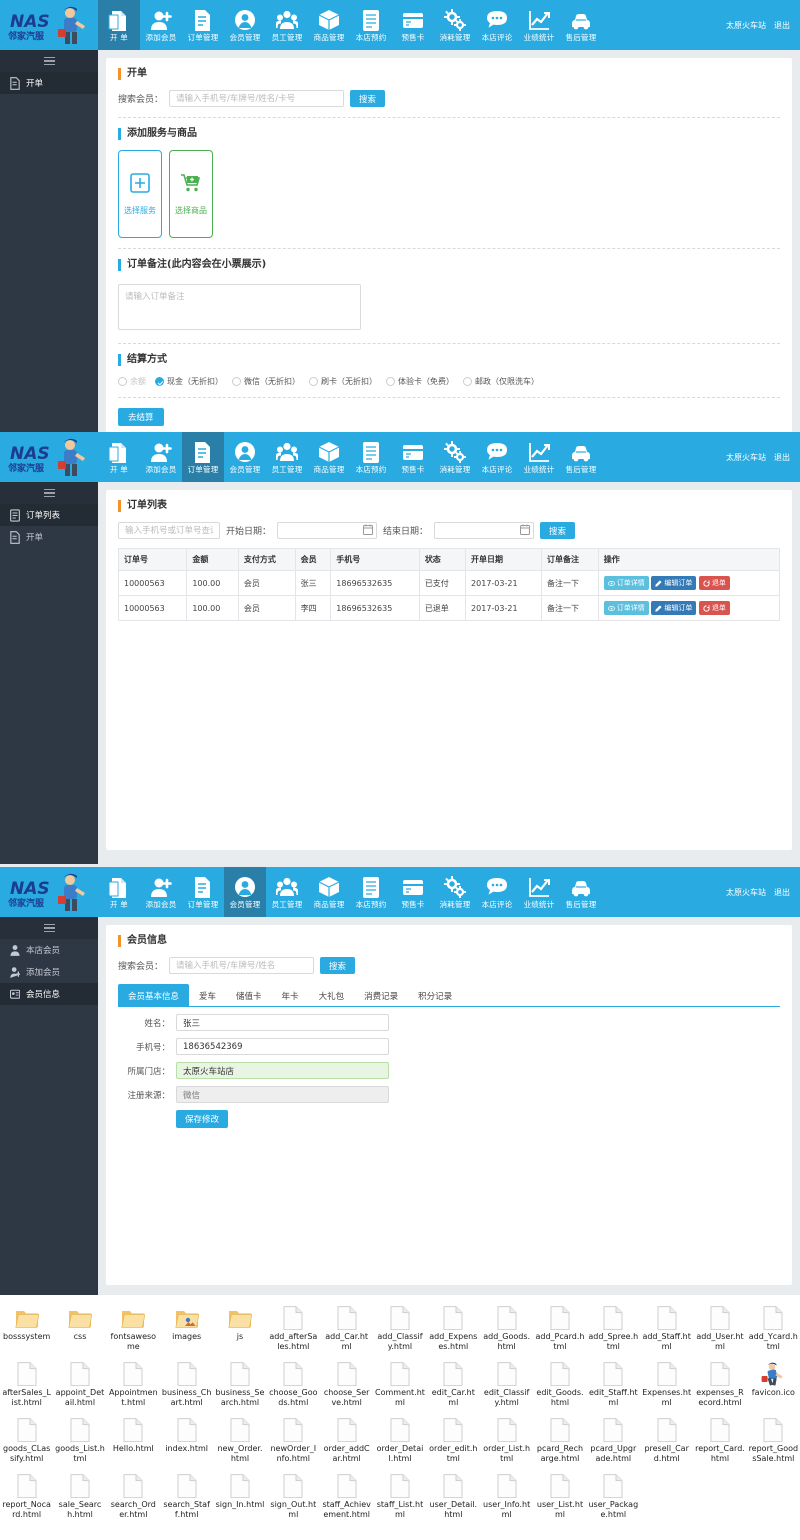  Describe the element at coordinates (49, 994) in the screenshot. I see `sidebar-item-3: 会员信息` at that location.